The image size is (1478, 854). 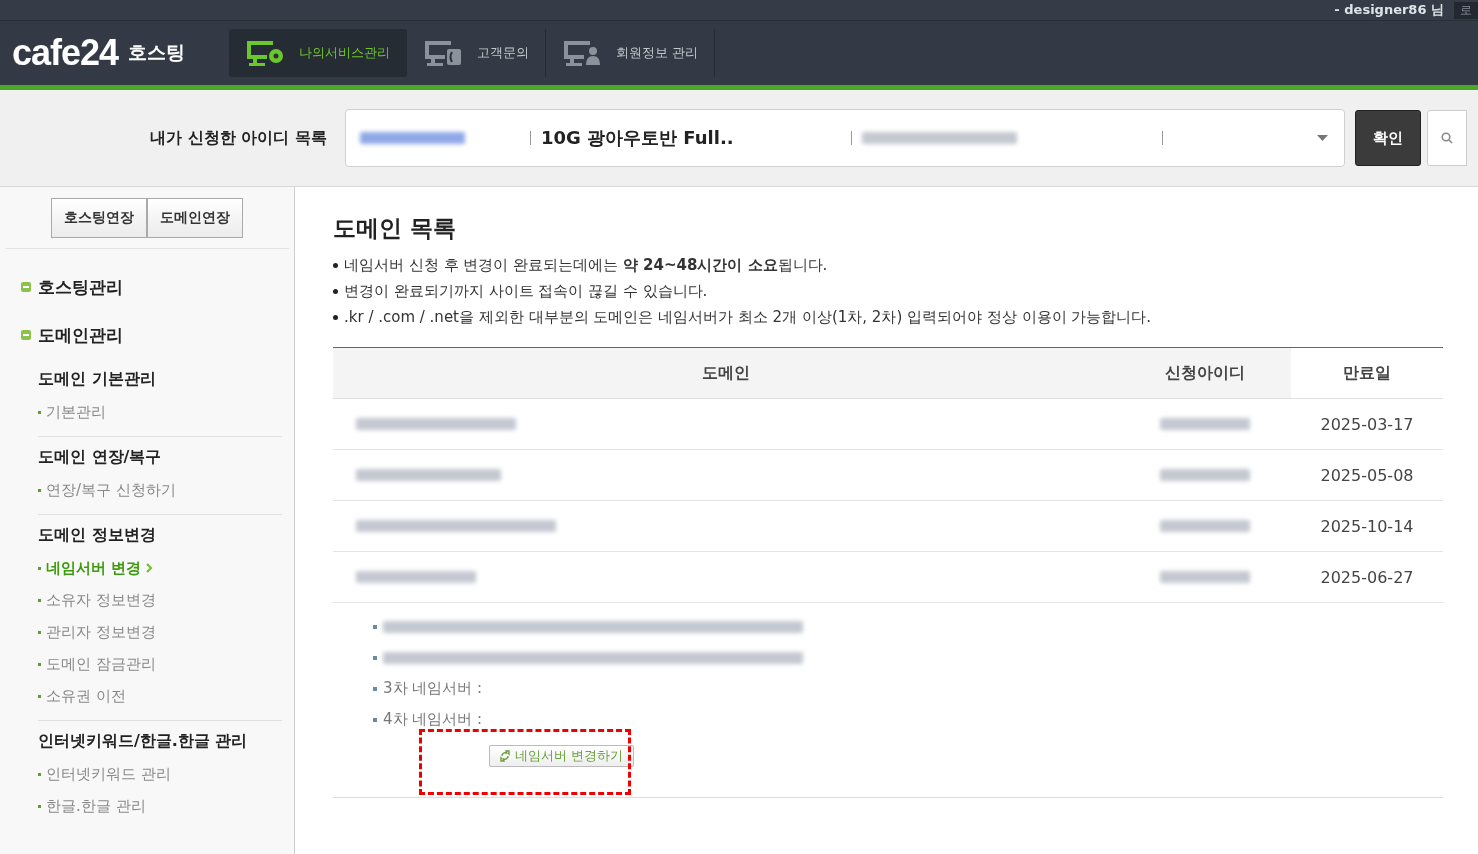 What do you see at coordinates (1367, 526) in the screenshot?
I see `expiry-date: 2025-10-14` at bounding box center [1367, 526].